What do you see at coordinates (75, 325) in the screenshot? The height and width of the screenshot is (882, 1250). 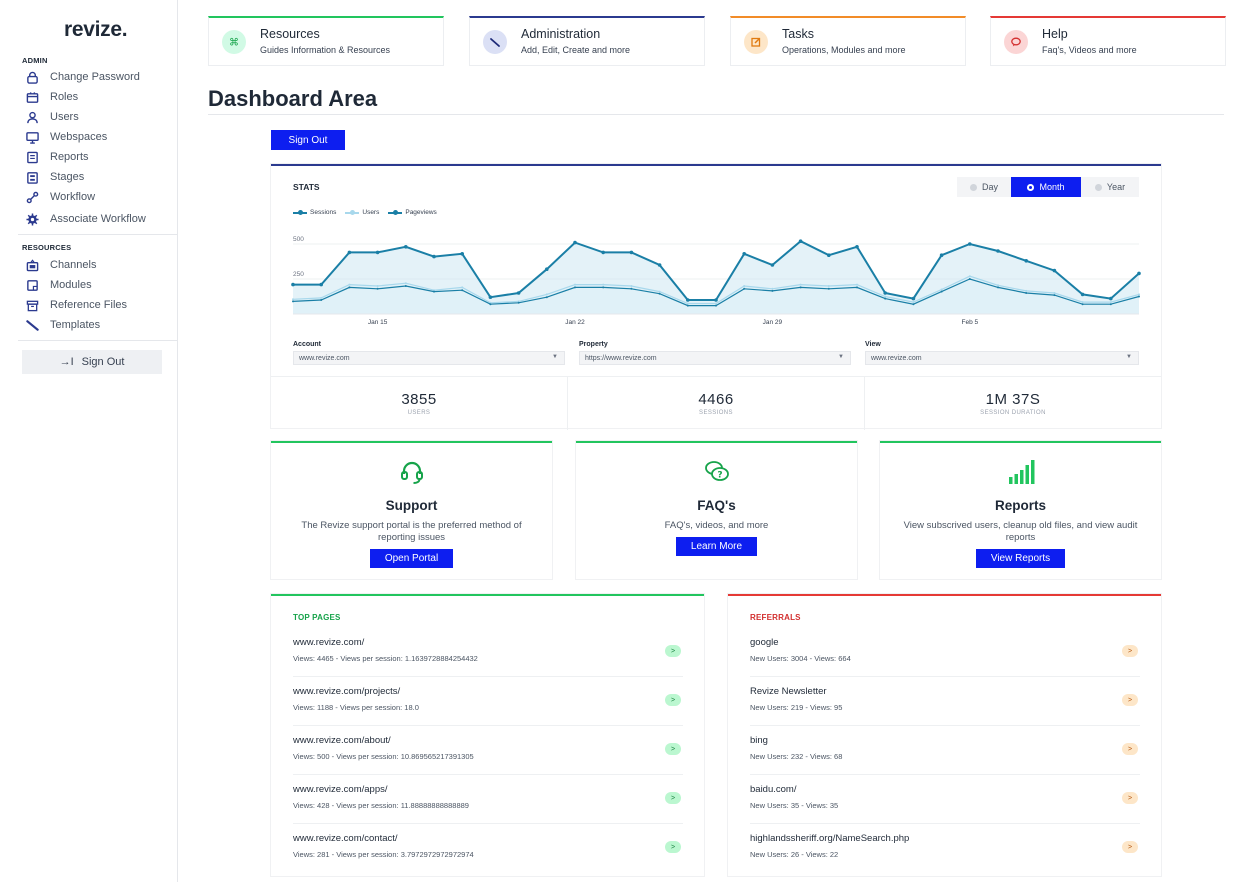 I see `sidebar-item-label: Templates` at bounding box center [75, 325].